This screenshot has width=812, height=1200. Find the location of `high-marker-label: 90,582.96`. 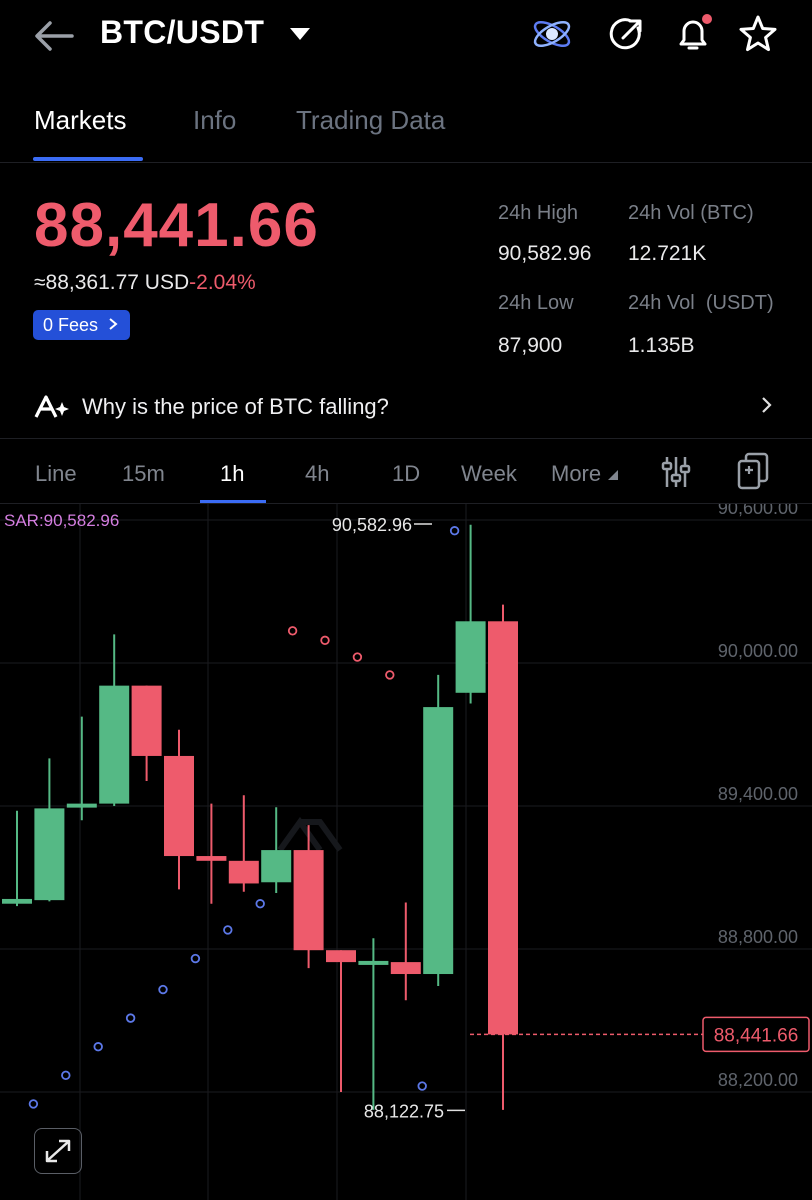

high-marker-label: 90,582.96 is located at coordinates (372, 525).